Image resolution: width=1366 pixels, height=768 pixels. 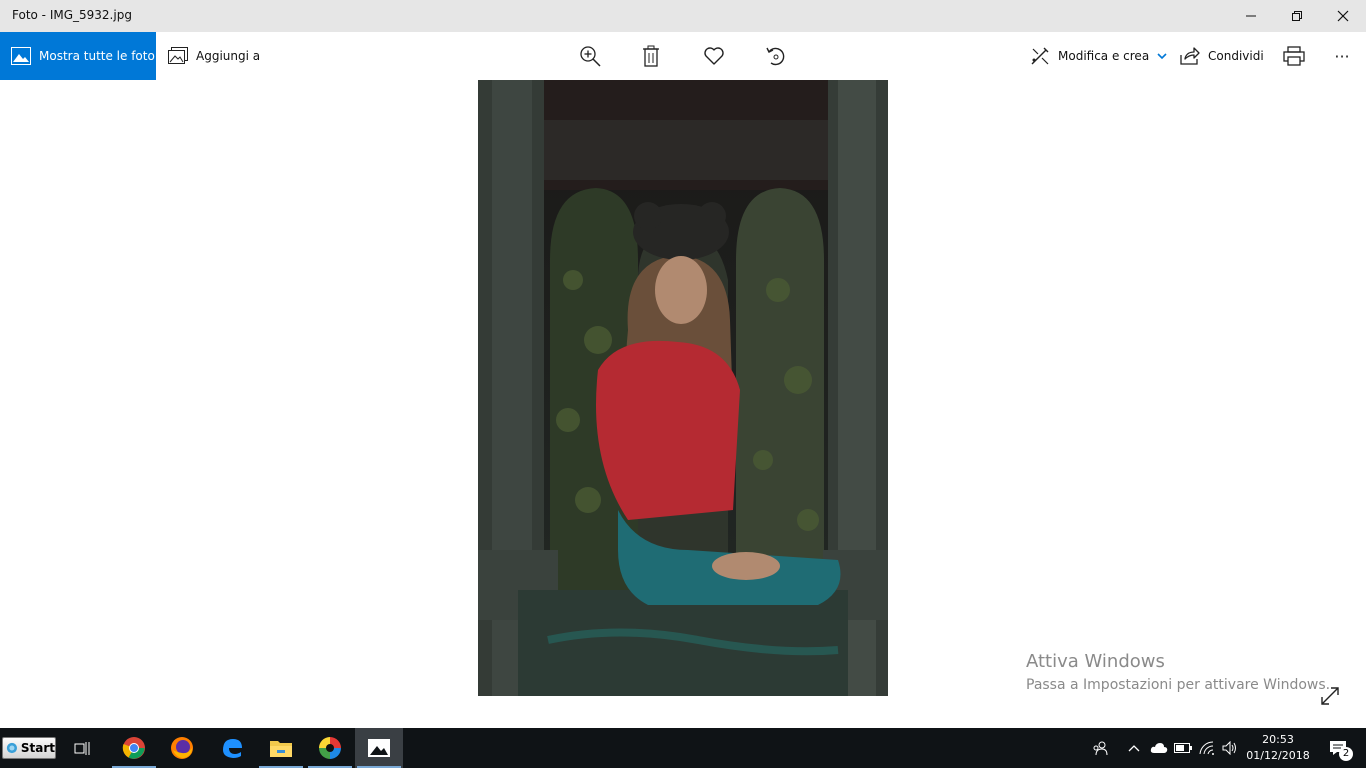 I want to click on restore-button, so click(x=1297, y=16).